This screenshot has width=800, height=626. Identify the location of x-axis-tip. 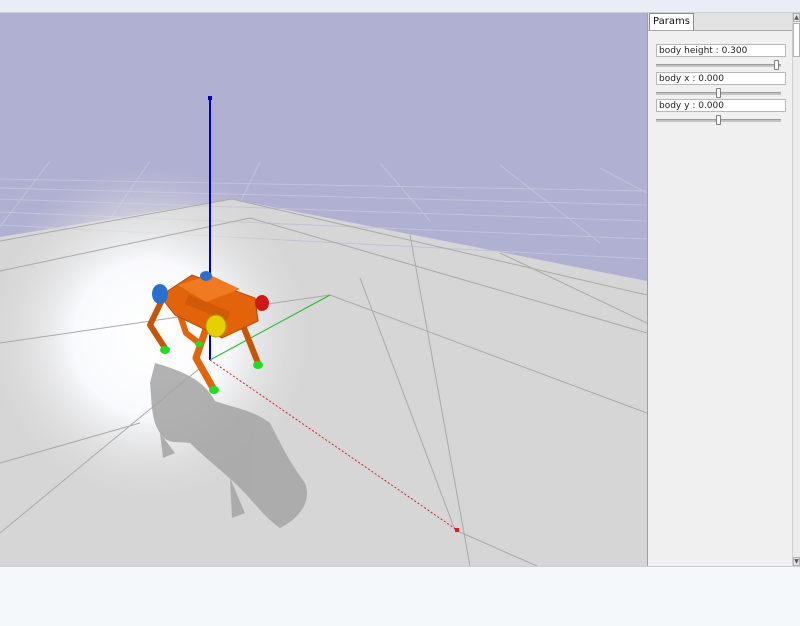
(457, 530).